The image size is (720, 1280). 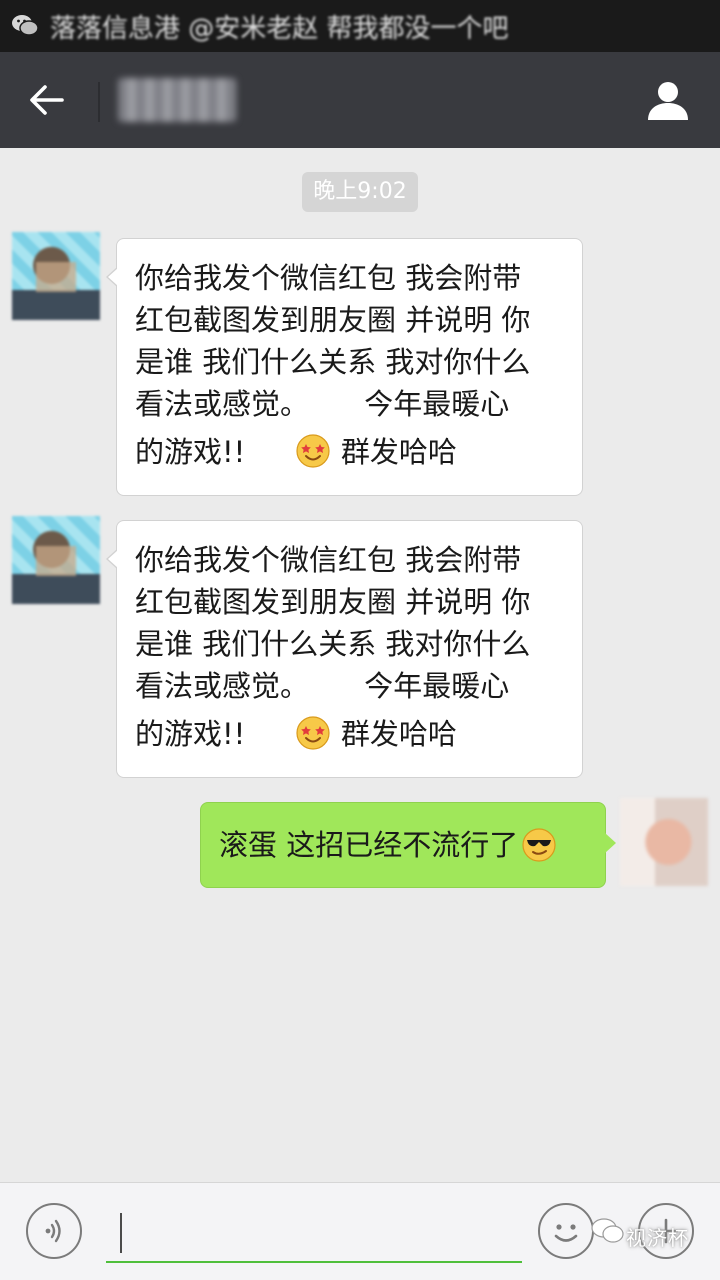 What do you see at coordinates (657, 1238) in the screenshot?
I see `watermark-text: 视济杯` at bounding box center [657, 1238].